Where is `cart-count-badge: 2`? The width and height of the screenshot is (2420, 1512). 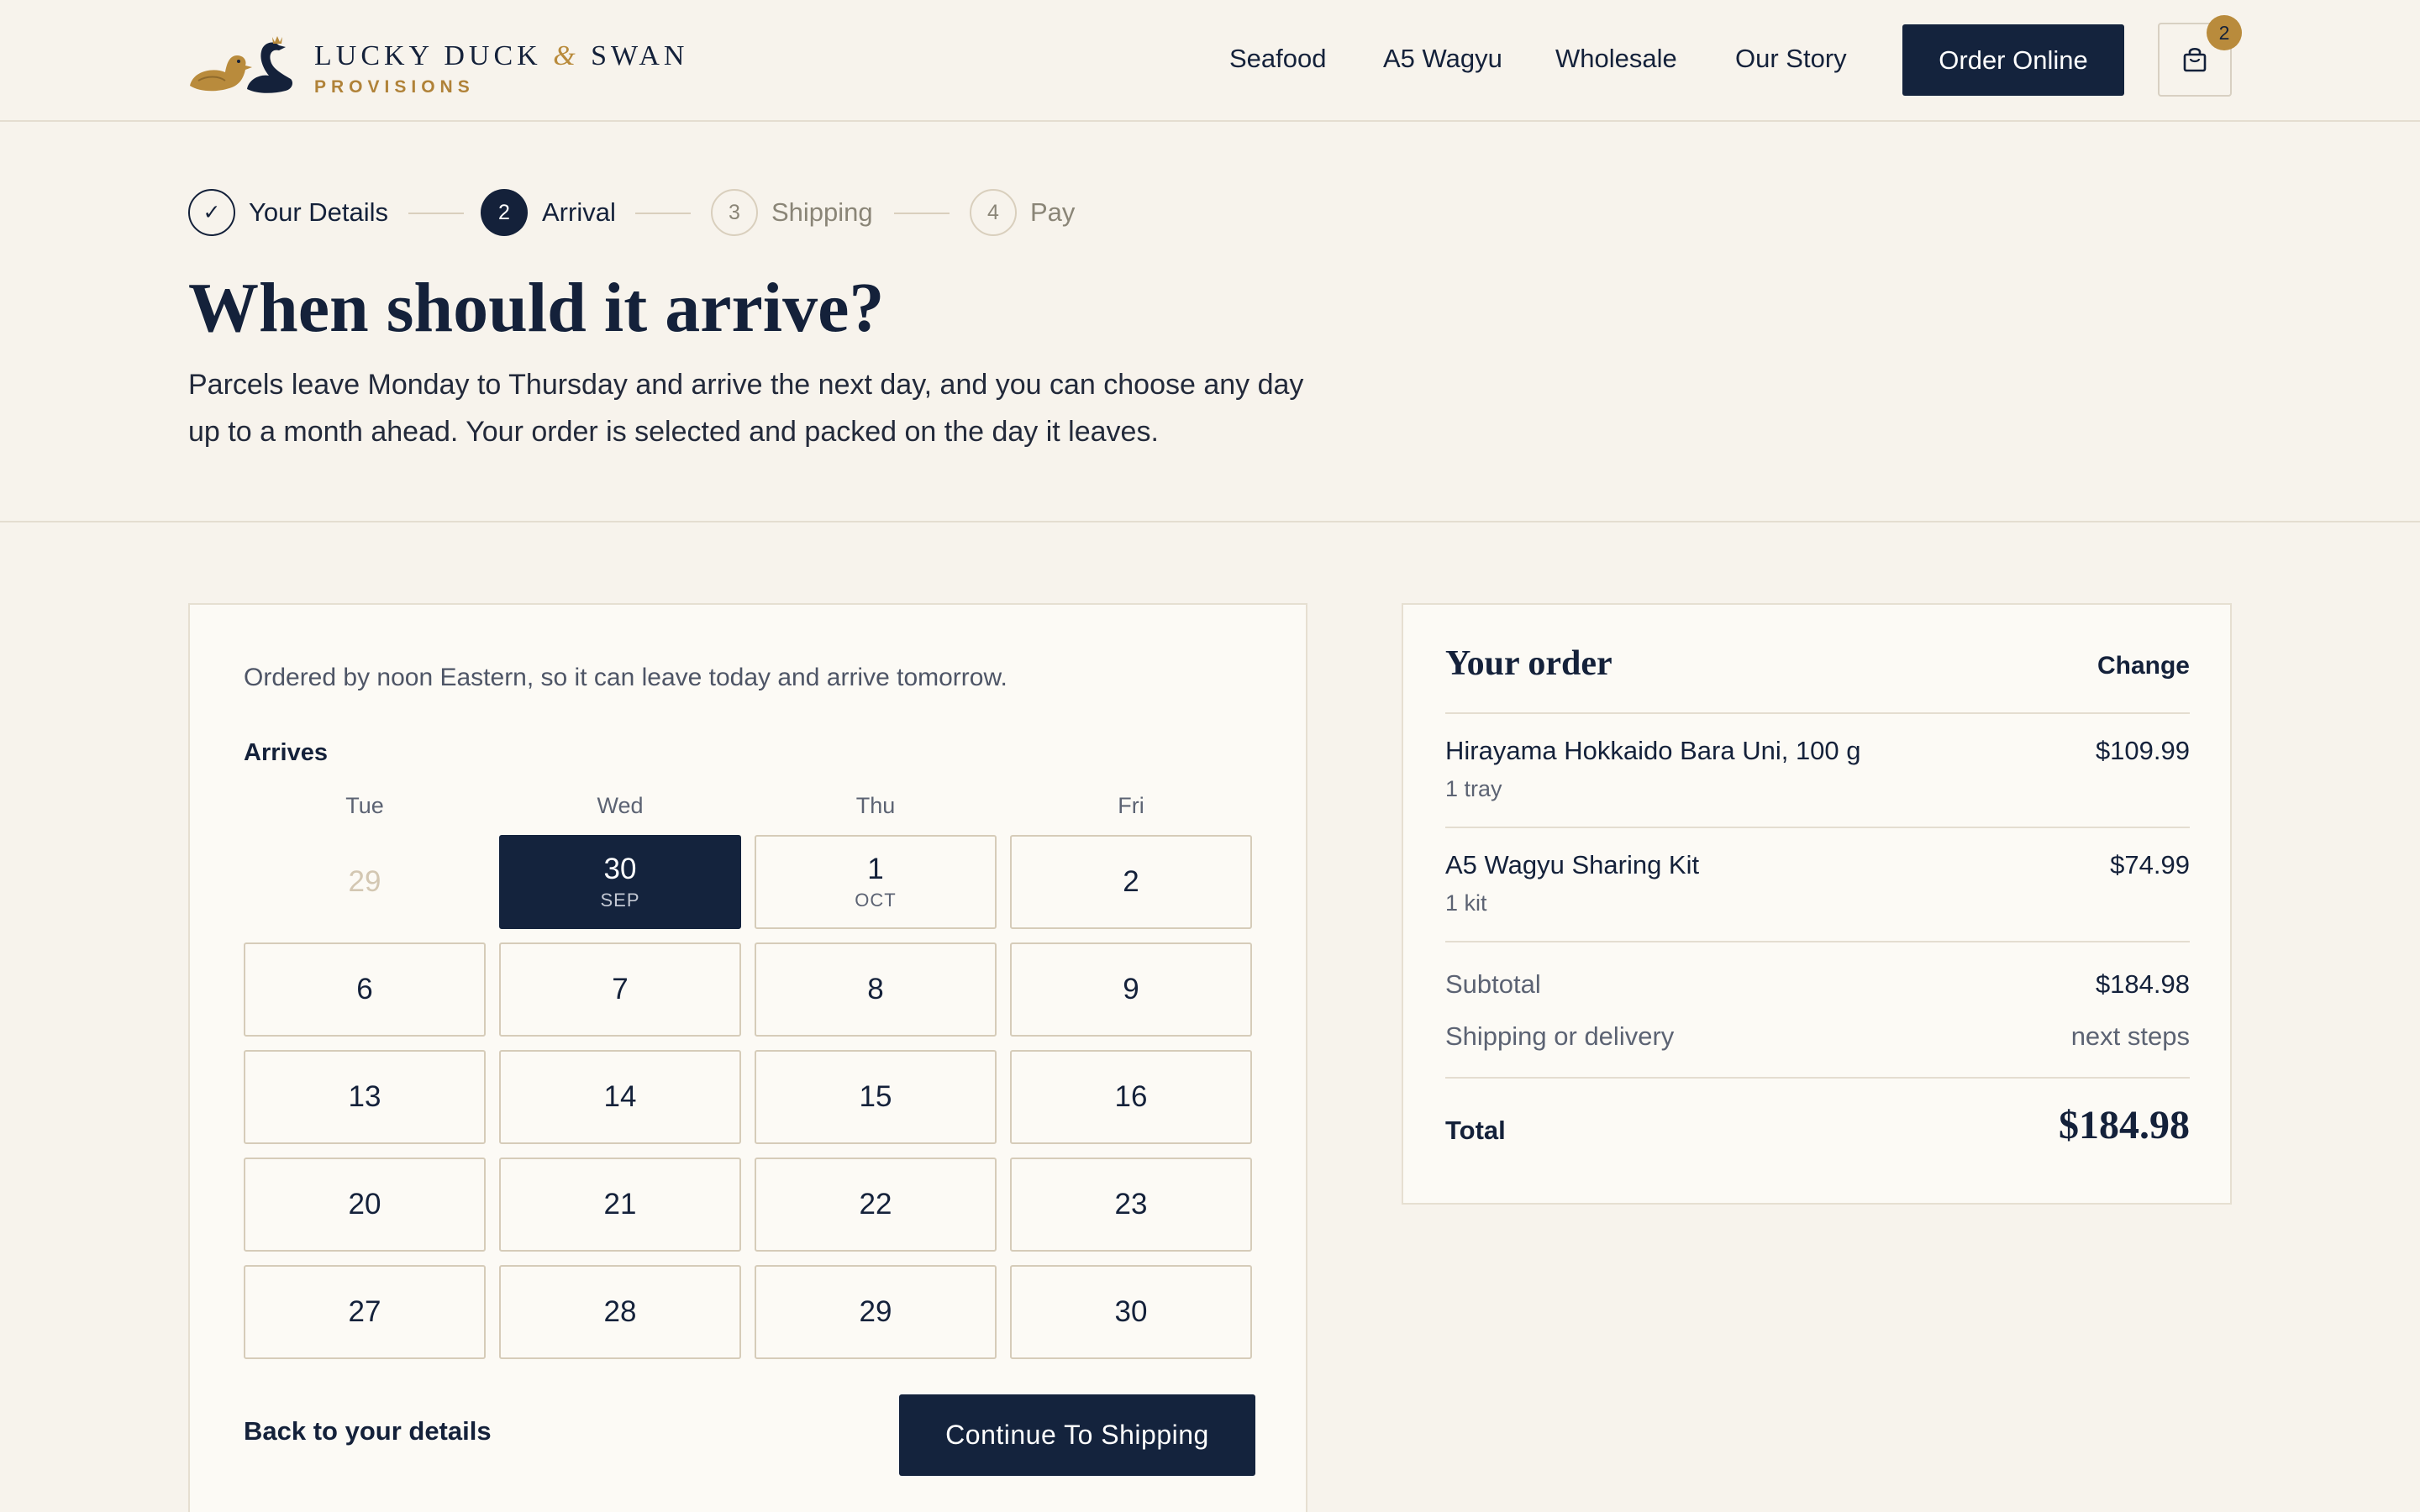 cart-count-badge: 2 is located at coordinates (2224, 32).